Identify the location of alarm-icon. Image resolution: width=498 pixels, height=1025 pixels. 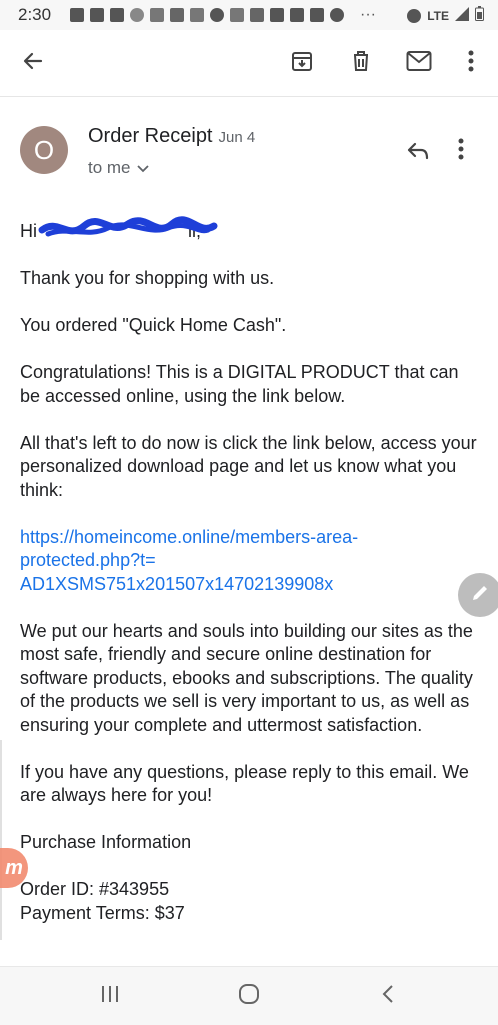
(414, 16).